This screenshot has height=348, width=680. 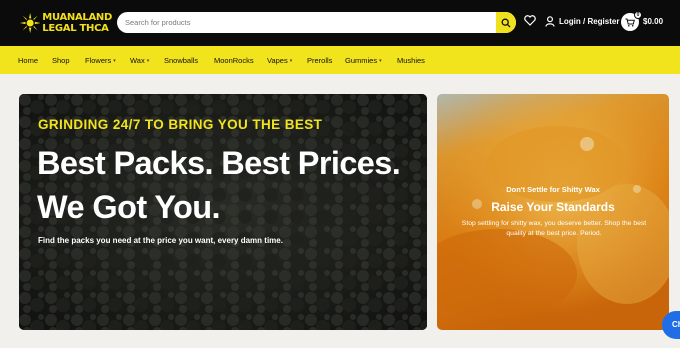 What do you see at coordinates (219, 163) in the screenshot?
I see `hero-headline-line-1: Best Packs. Best Prices.` at bounding box center [219, 163].